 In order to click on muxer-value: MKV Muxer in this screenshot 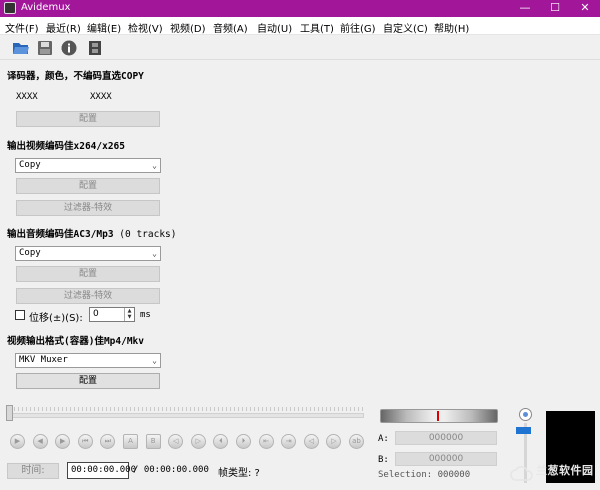, I will do `click(43, 360)`.